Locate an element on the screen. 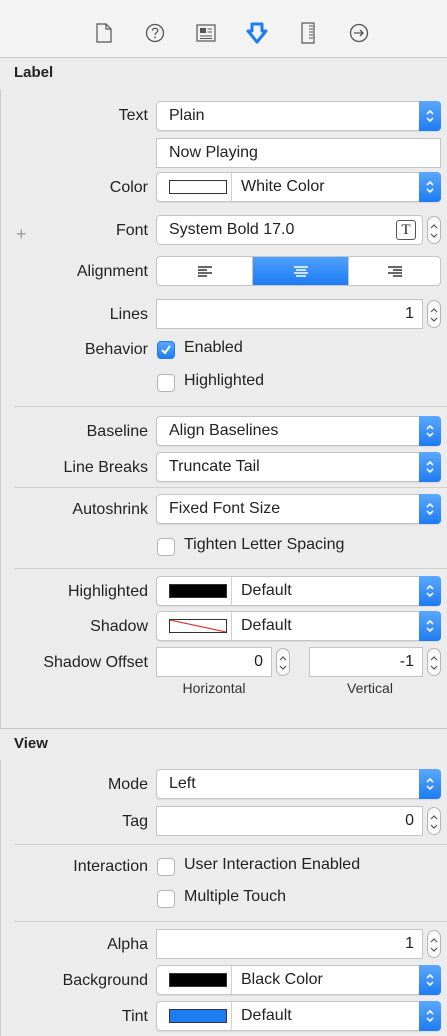  alpha-label: Alpha is located at coordinates (127, 944).